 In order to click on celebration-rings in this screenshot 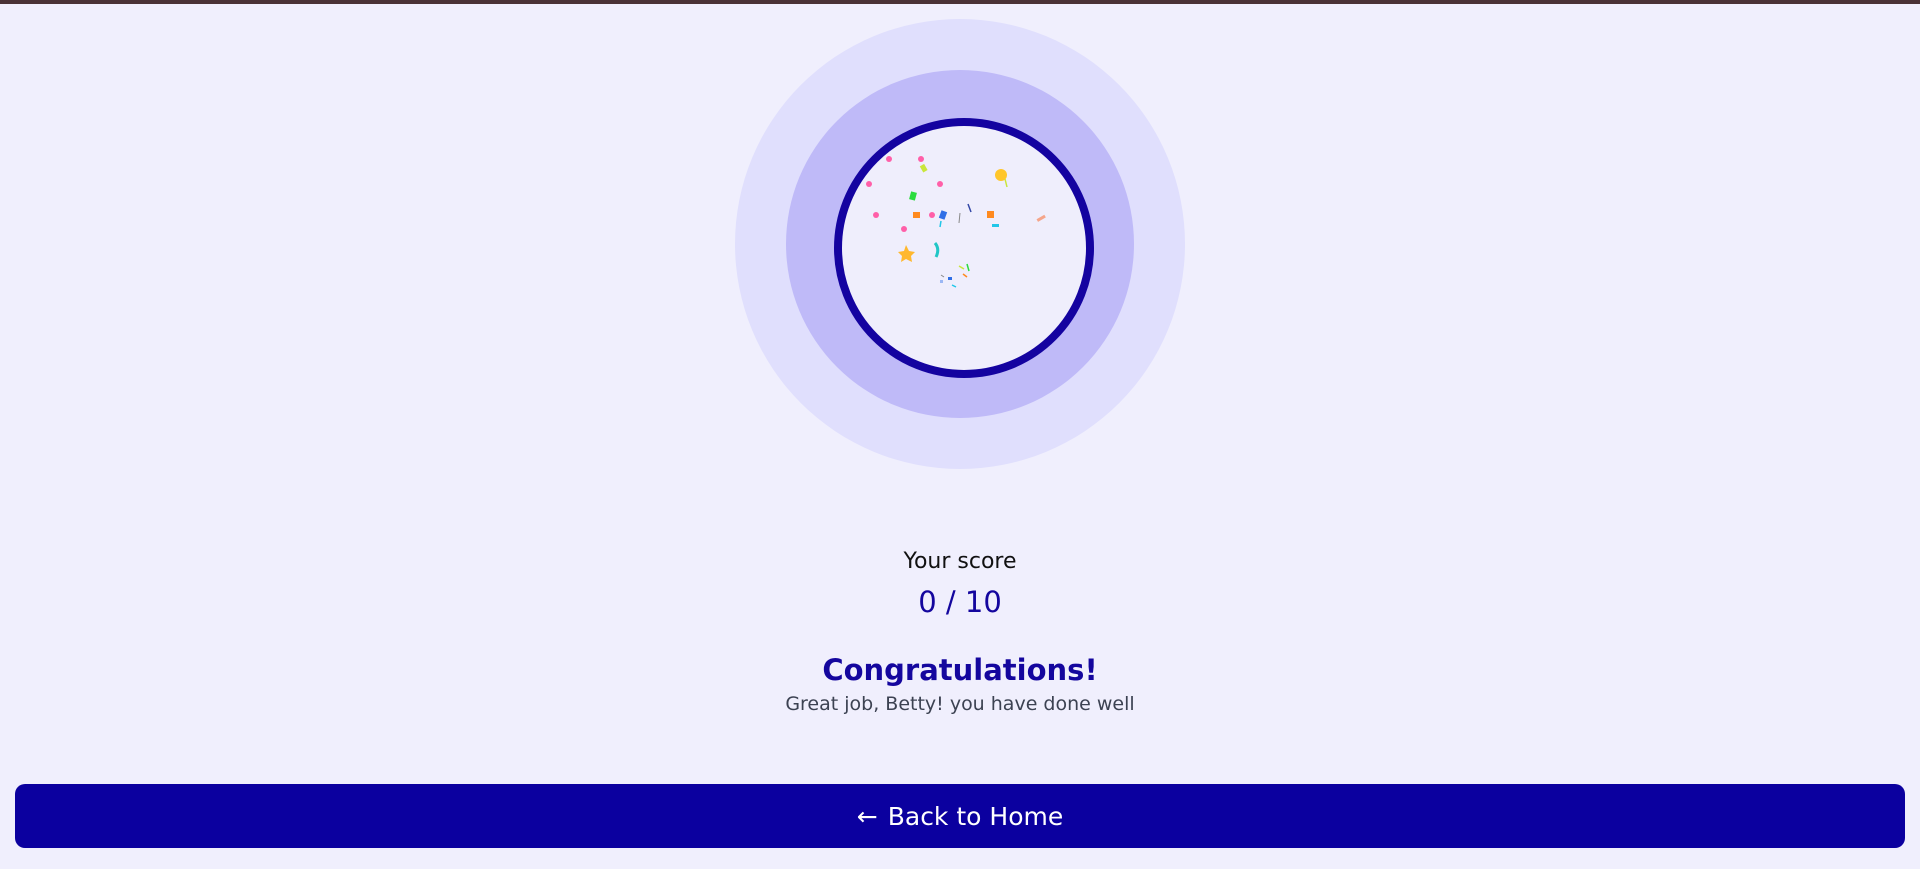, I will do `click(960, 244)`.